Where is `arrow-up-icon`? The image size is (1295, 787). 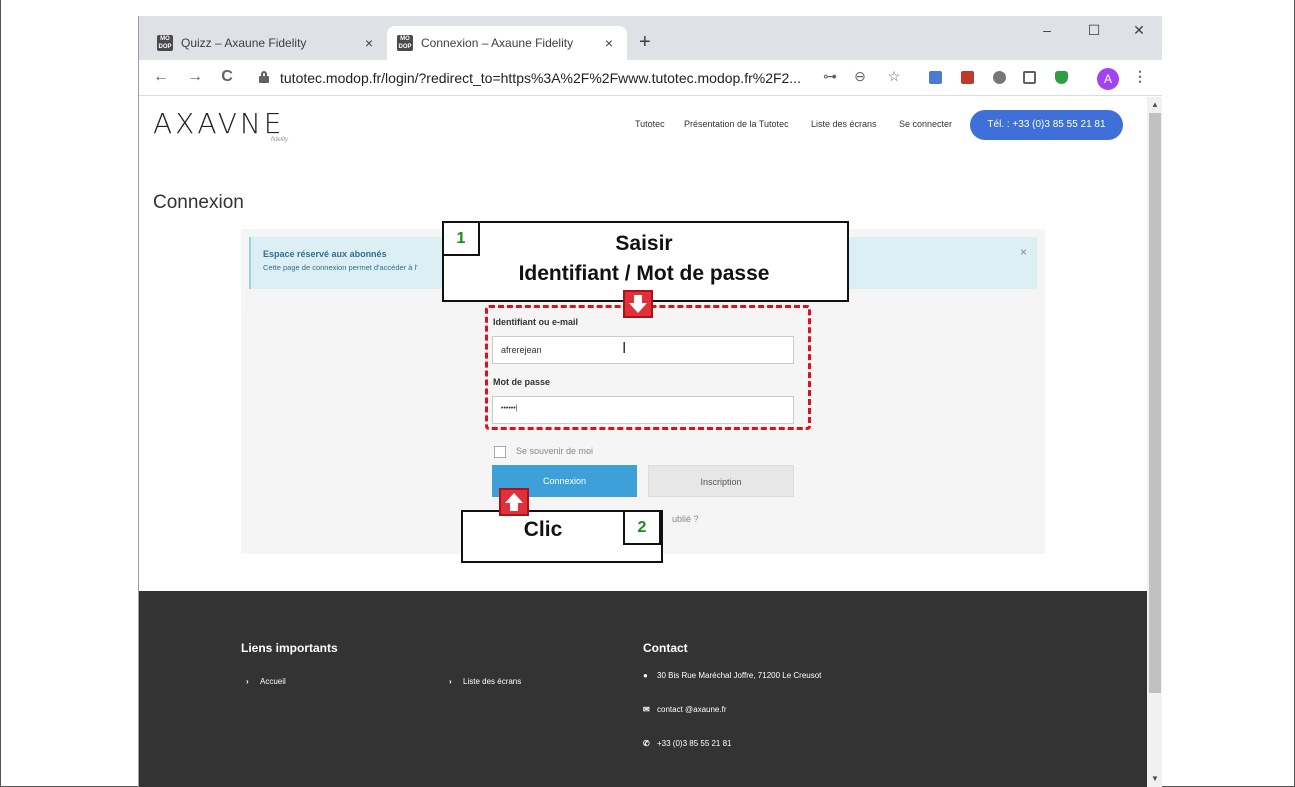 arrow-up-icon is located at coordinates (514, 502).